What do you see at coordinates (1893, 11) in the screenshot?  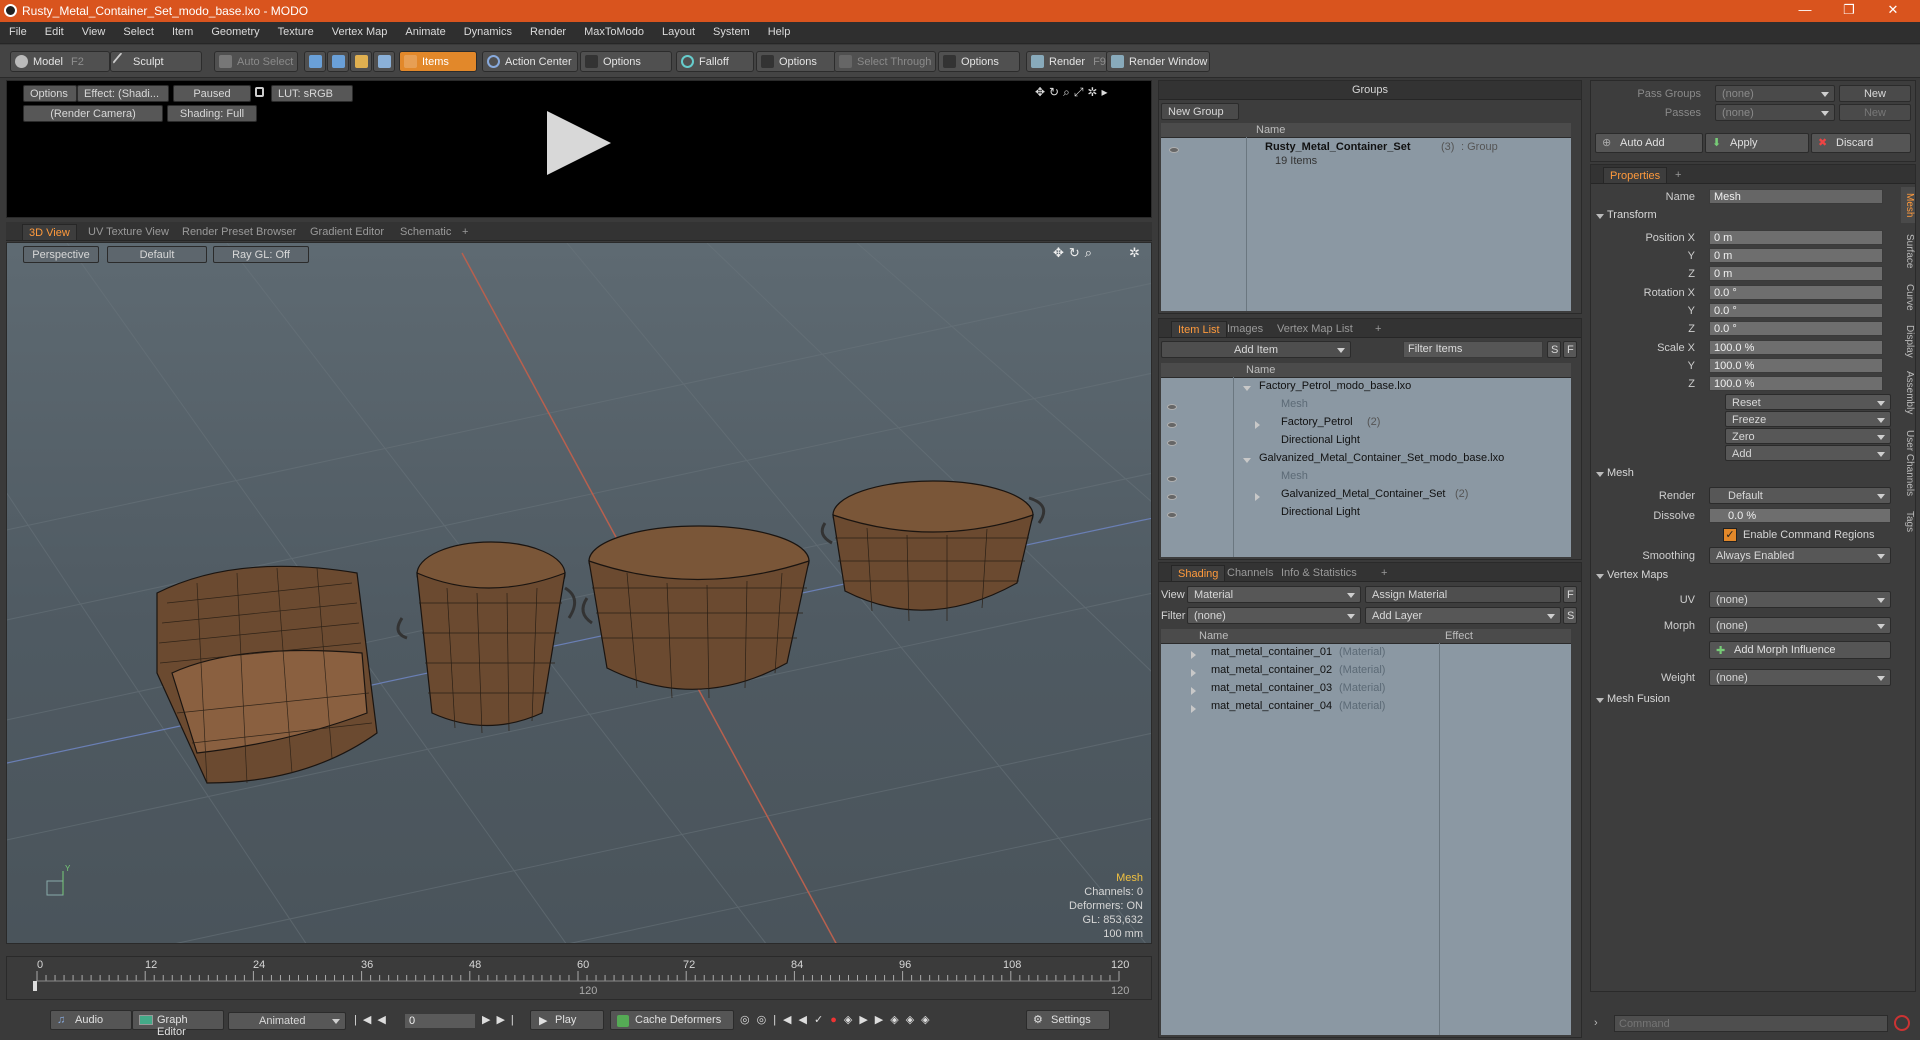 I see `close-button: ✕` at bounding box center [1893, 11].